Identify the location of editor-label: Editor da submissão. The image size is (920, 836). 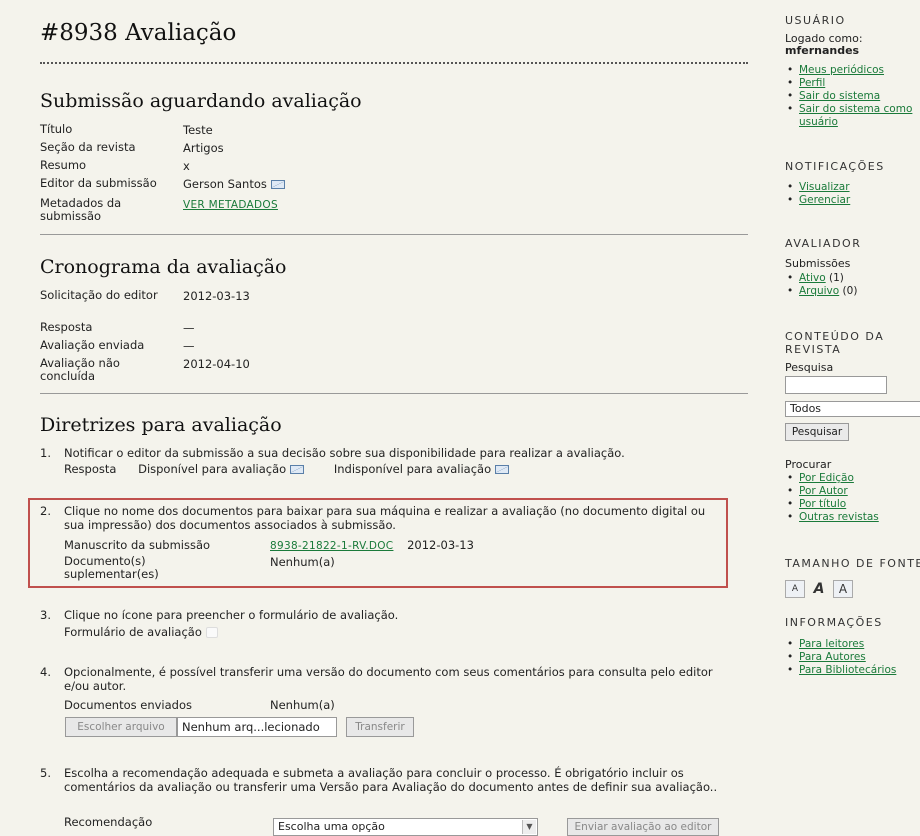
(98, 183).